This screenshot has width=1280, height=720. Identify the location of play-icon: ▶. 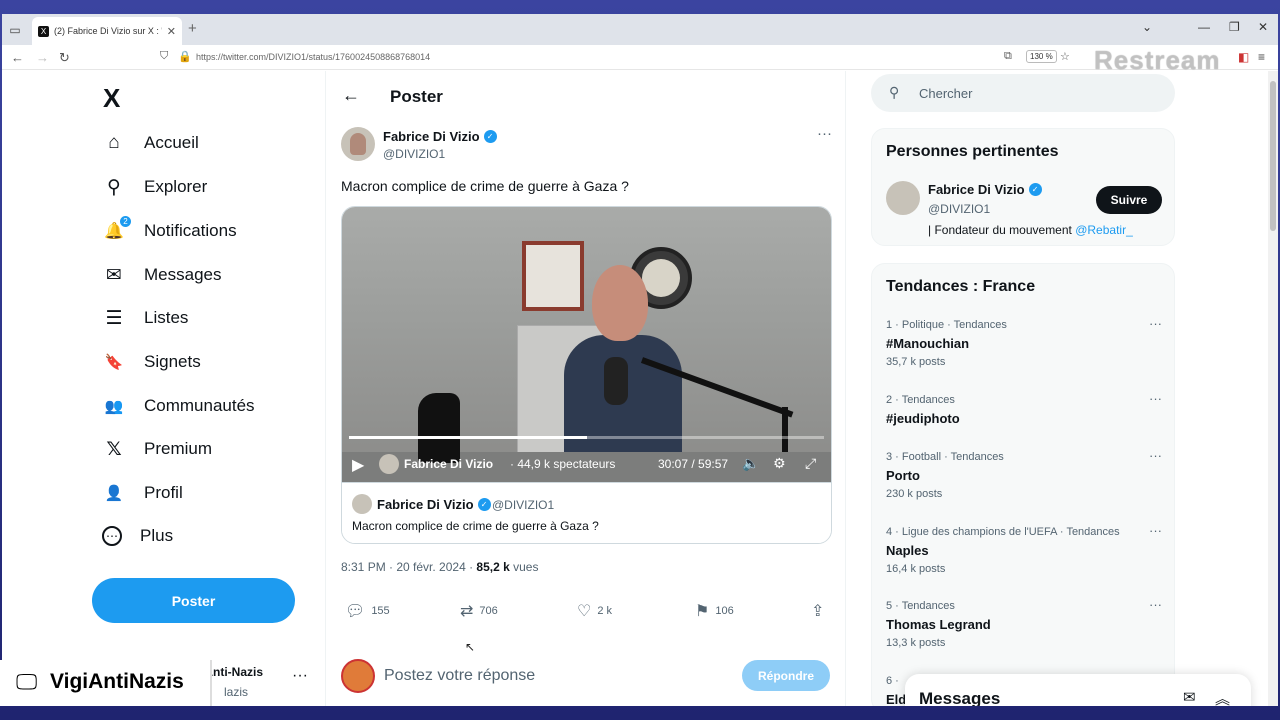
(358, 465).